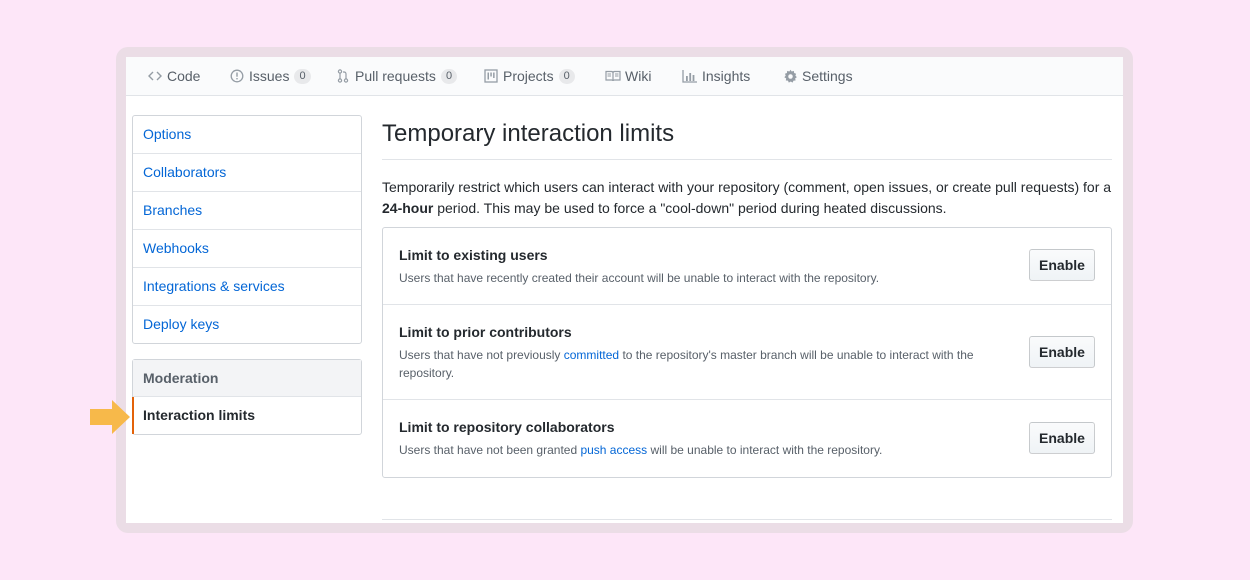 This screenshot has width=1250, height=580. I want to click on project-icon, so click(491, 76).